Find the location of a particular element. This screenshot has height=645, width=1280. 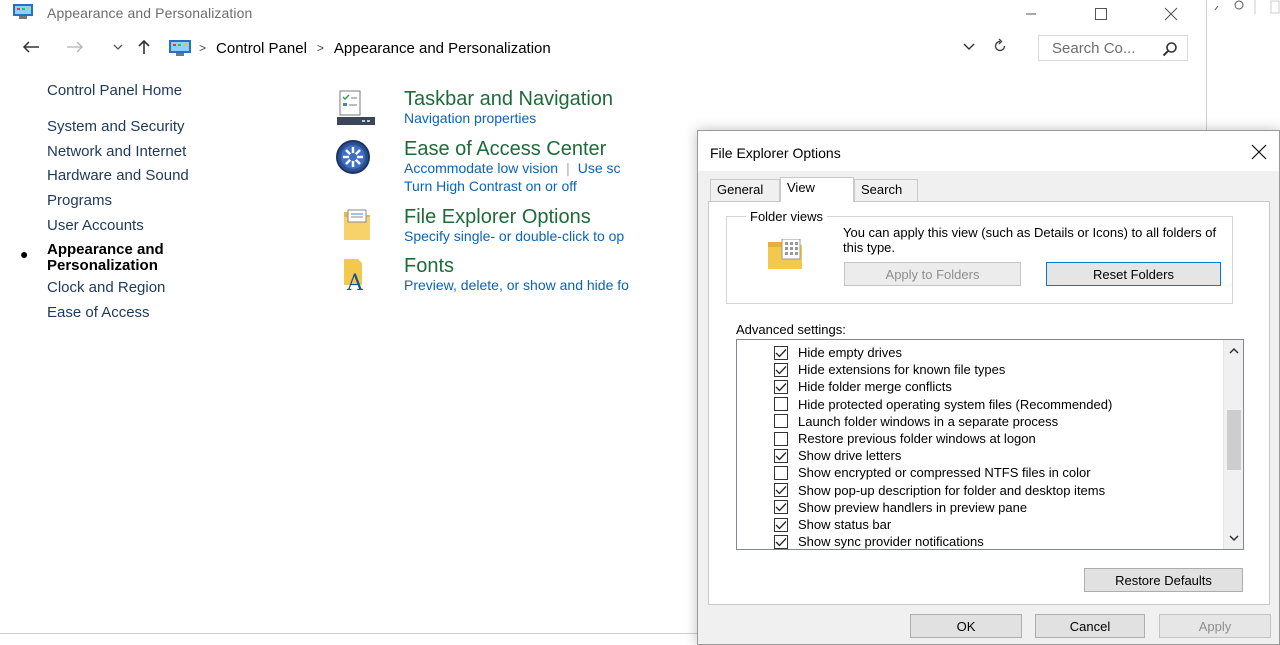

advanced-setting-row: Hide empty drives is located at coordinates (838, 352).